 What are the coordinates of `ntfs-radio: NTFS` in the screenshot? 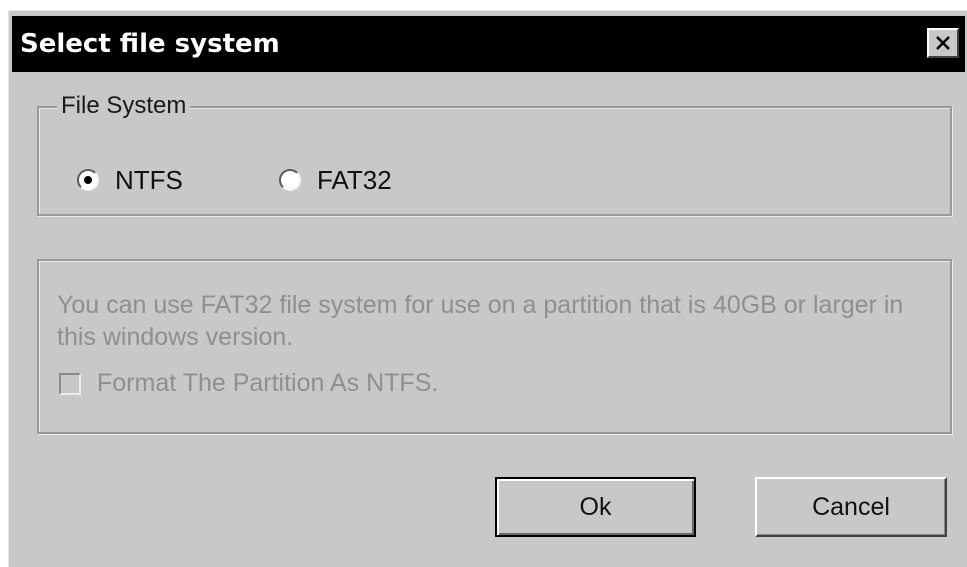 It's located at (130, 180).